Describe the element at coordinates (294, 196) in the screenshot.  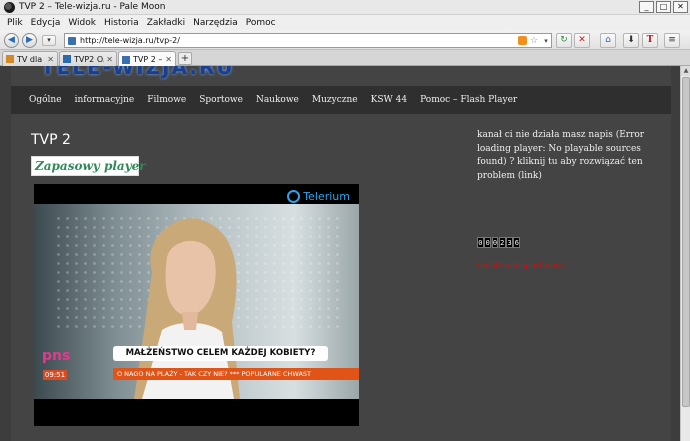
I see `telerium-ring-icon` at that location.